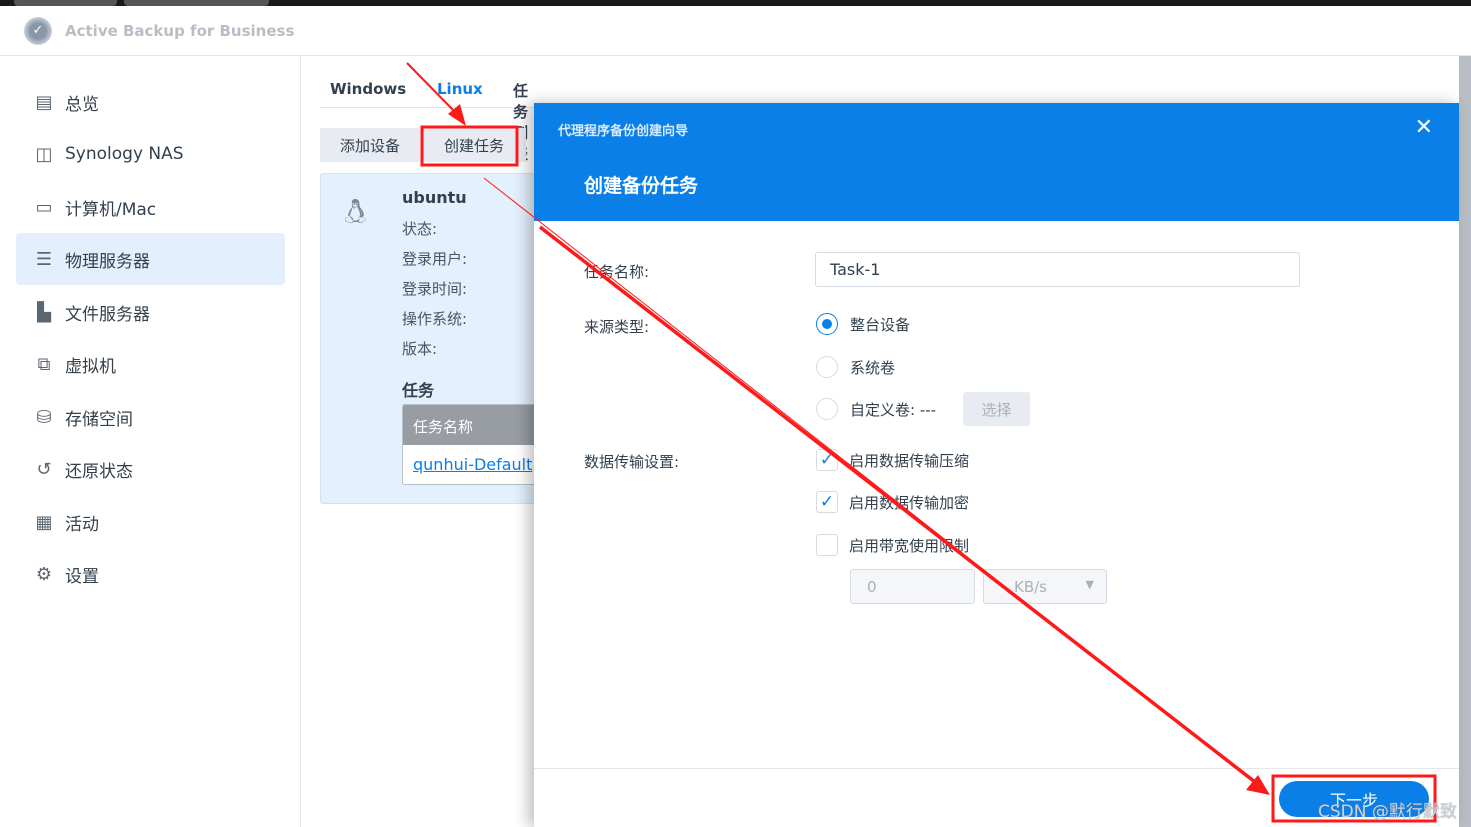 This screenshot has height=827, width=1471. What do you see at coordinates (44, 207) in the screenshot?
I see `computer-icon: ▭` at bounding box center [44, 207].